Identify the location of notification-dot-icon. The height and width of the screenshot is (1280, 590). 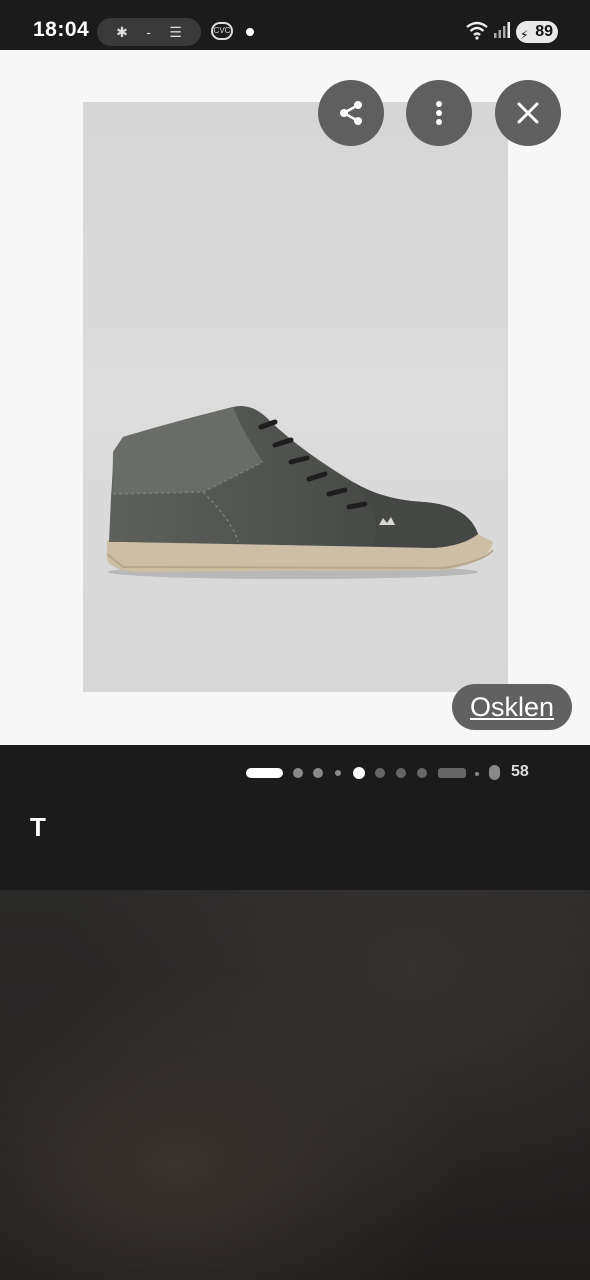
(250, 32).